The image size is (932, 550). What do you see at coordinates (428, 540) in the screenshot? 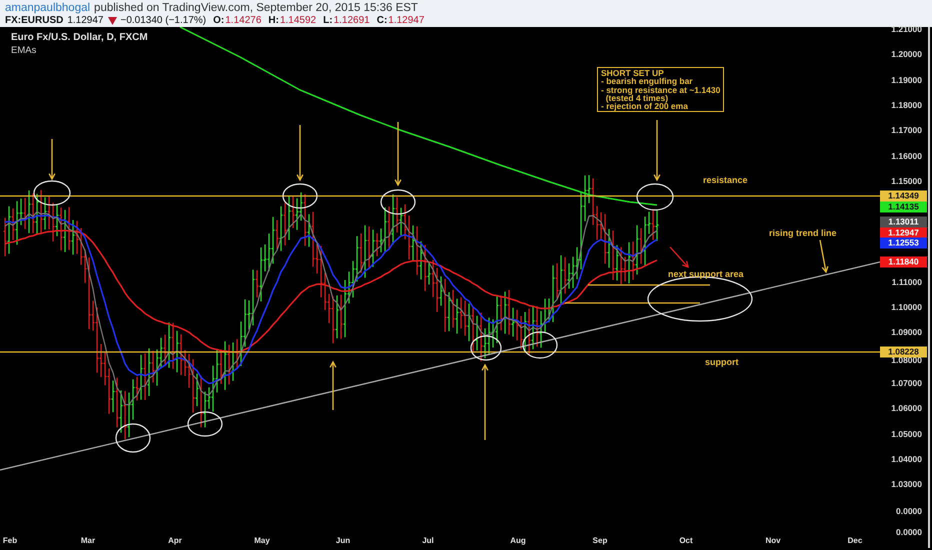
I see `month-tick: Jul` at bounding box center [428, 540].